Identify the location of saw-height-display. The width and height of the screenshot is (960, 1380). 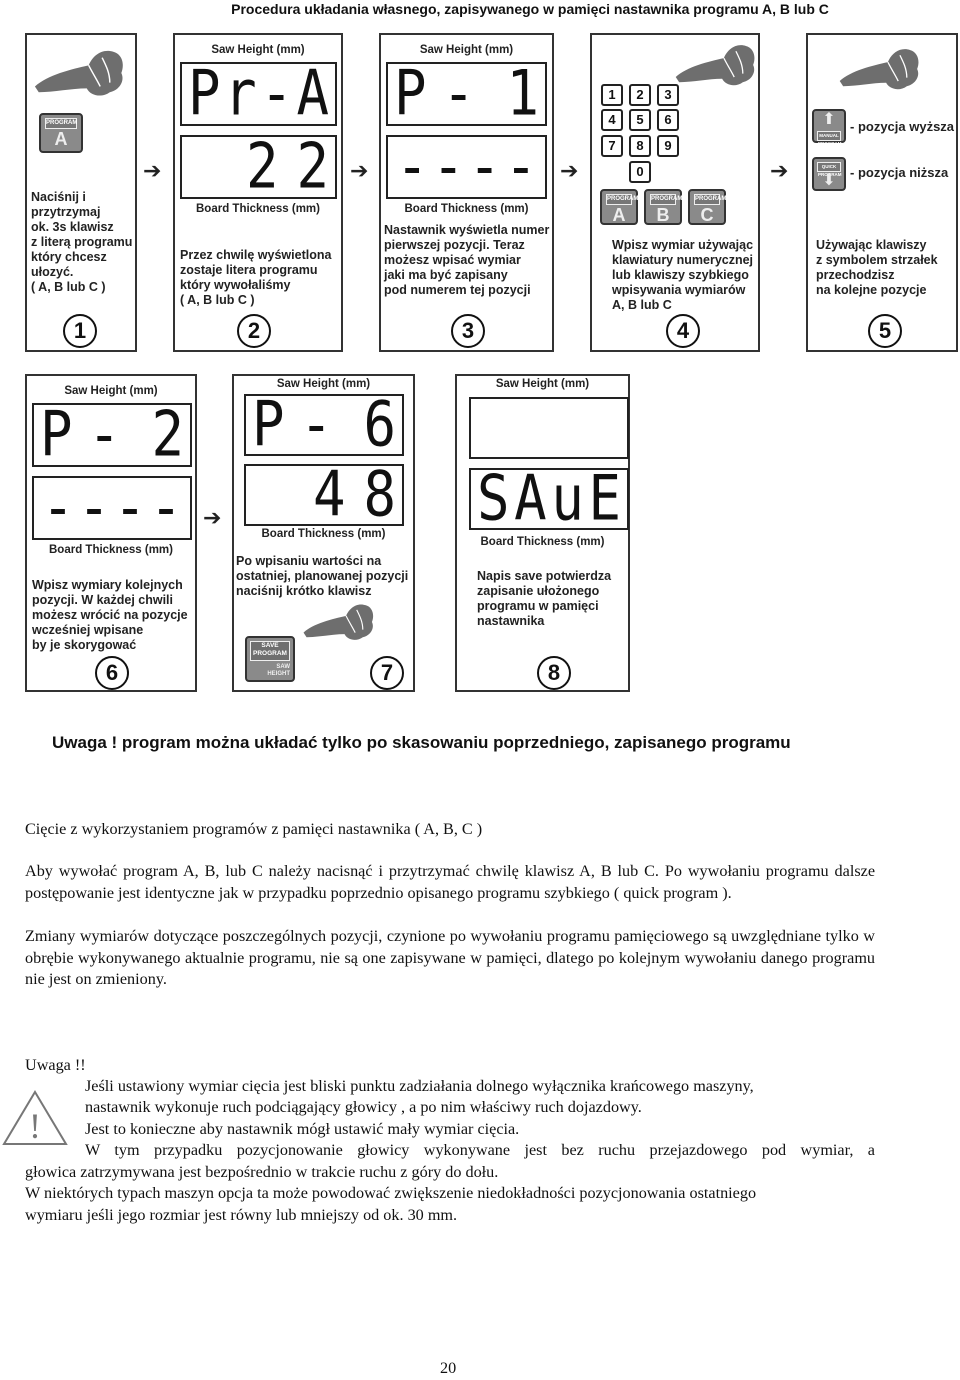
(549, 428).